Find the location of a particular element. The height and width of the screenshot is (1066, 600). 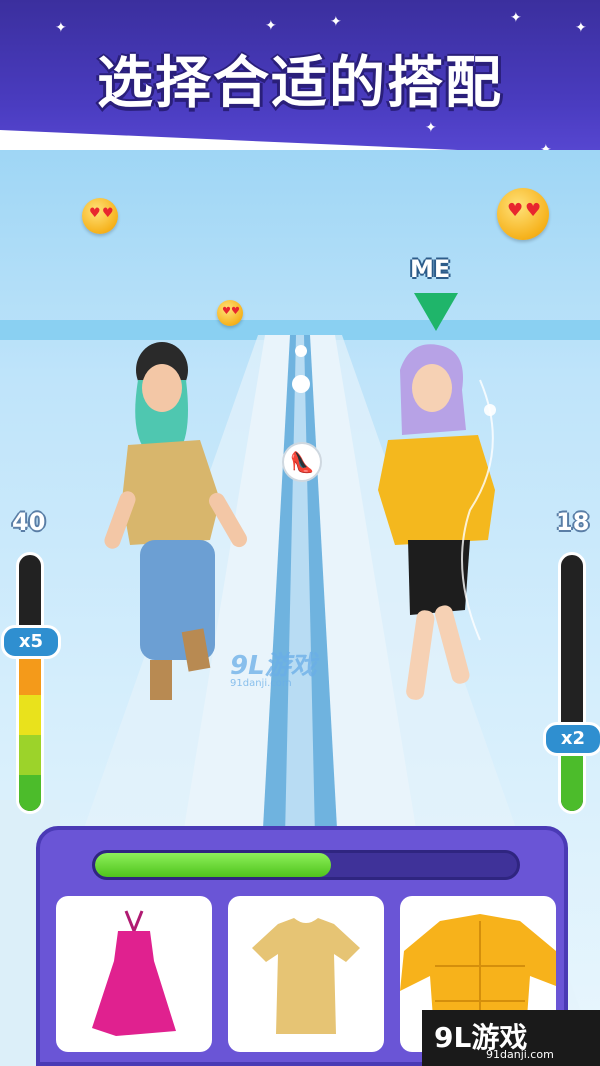

player-runner is located at coordinates (437, 522).